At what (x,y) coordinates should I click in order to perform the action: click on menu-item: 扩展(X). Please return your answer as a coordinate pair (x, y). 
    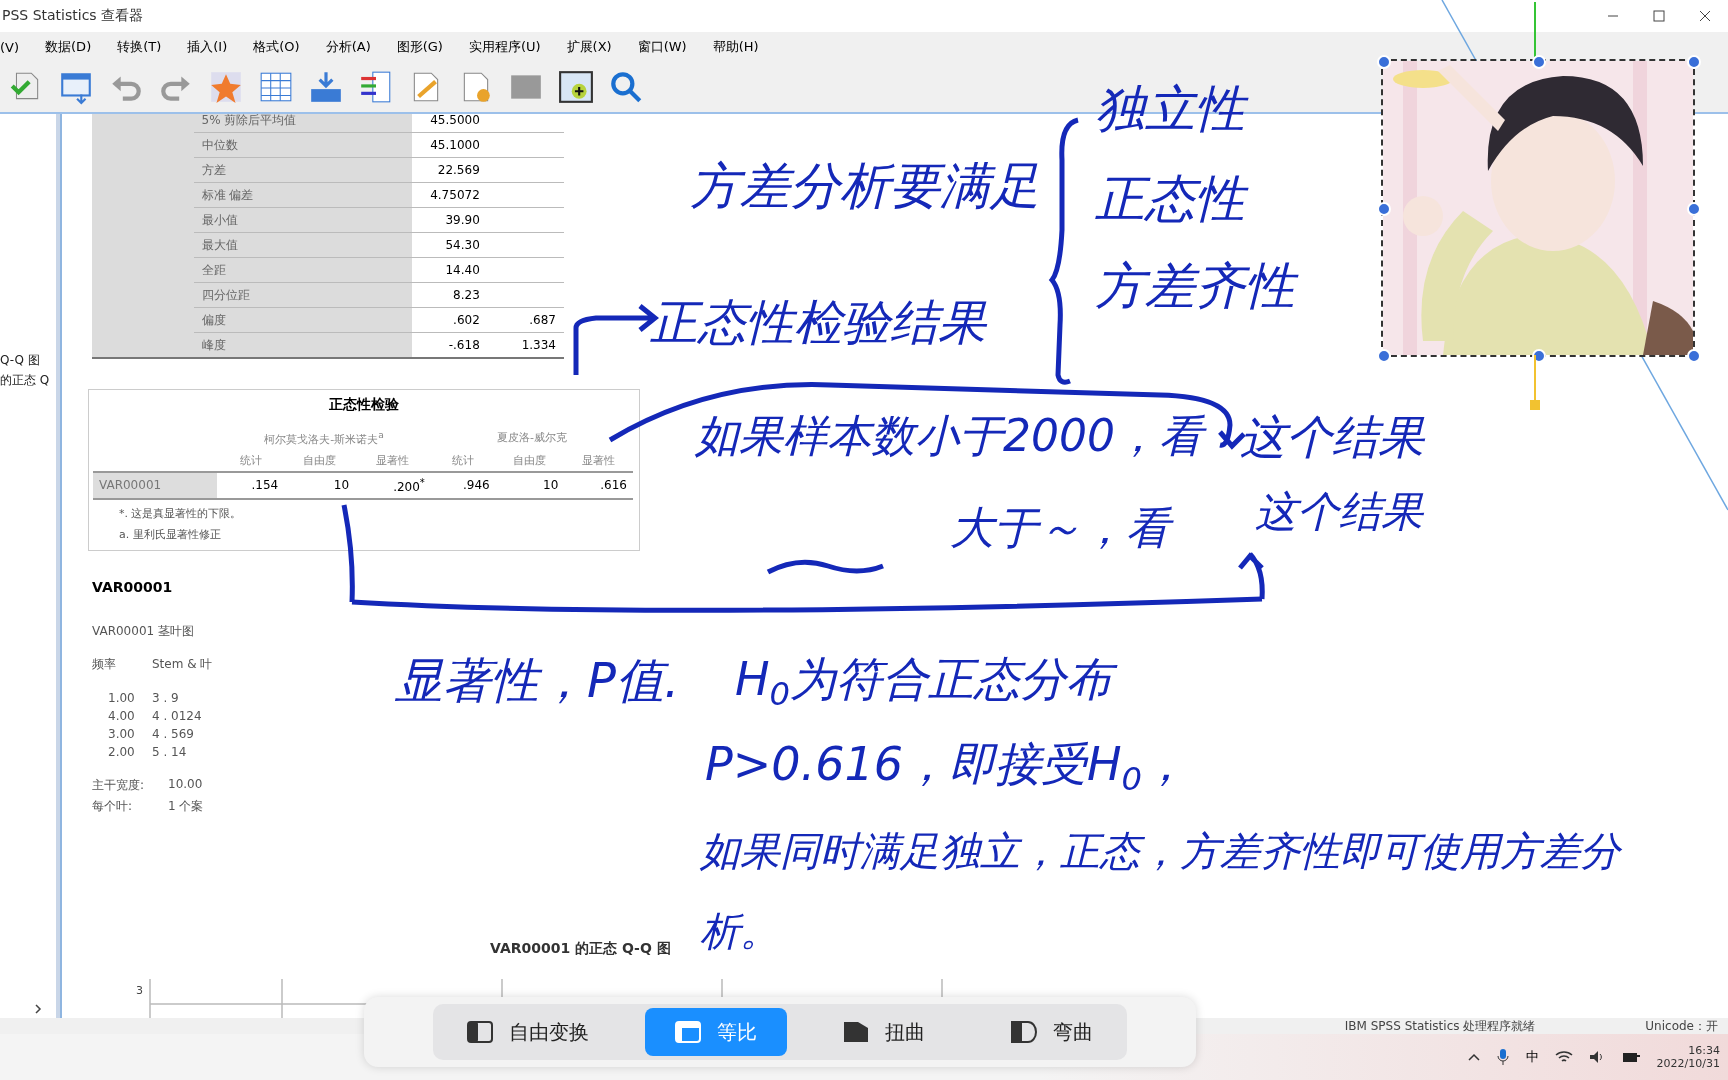
    Looking at the image, I should click on (589, 47).